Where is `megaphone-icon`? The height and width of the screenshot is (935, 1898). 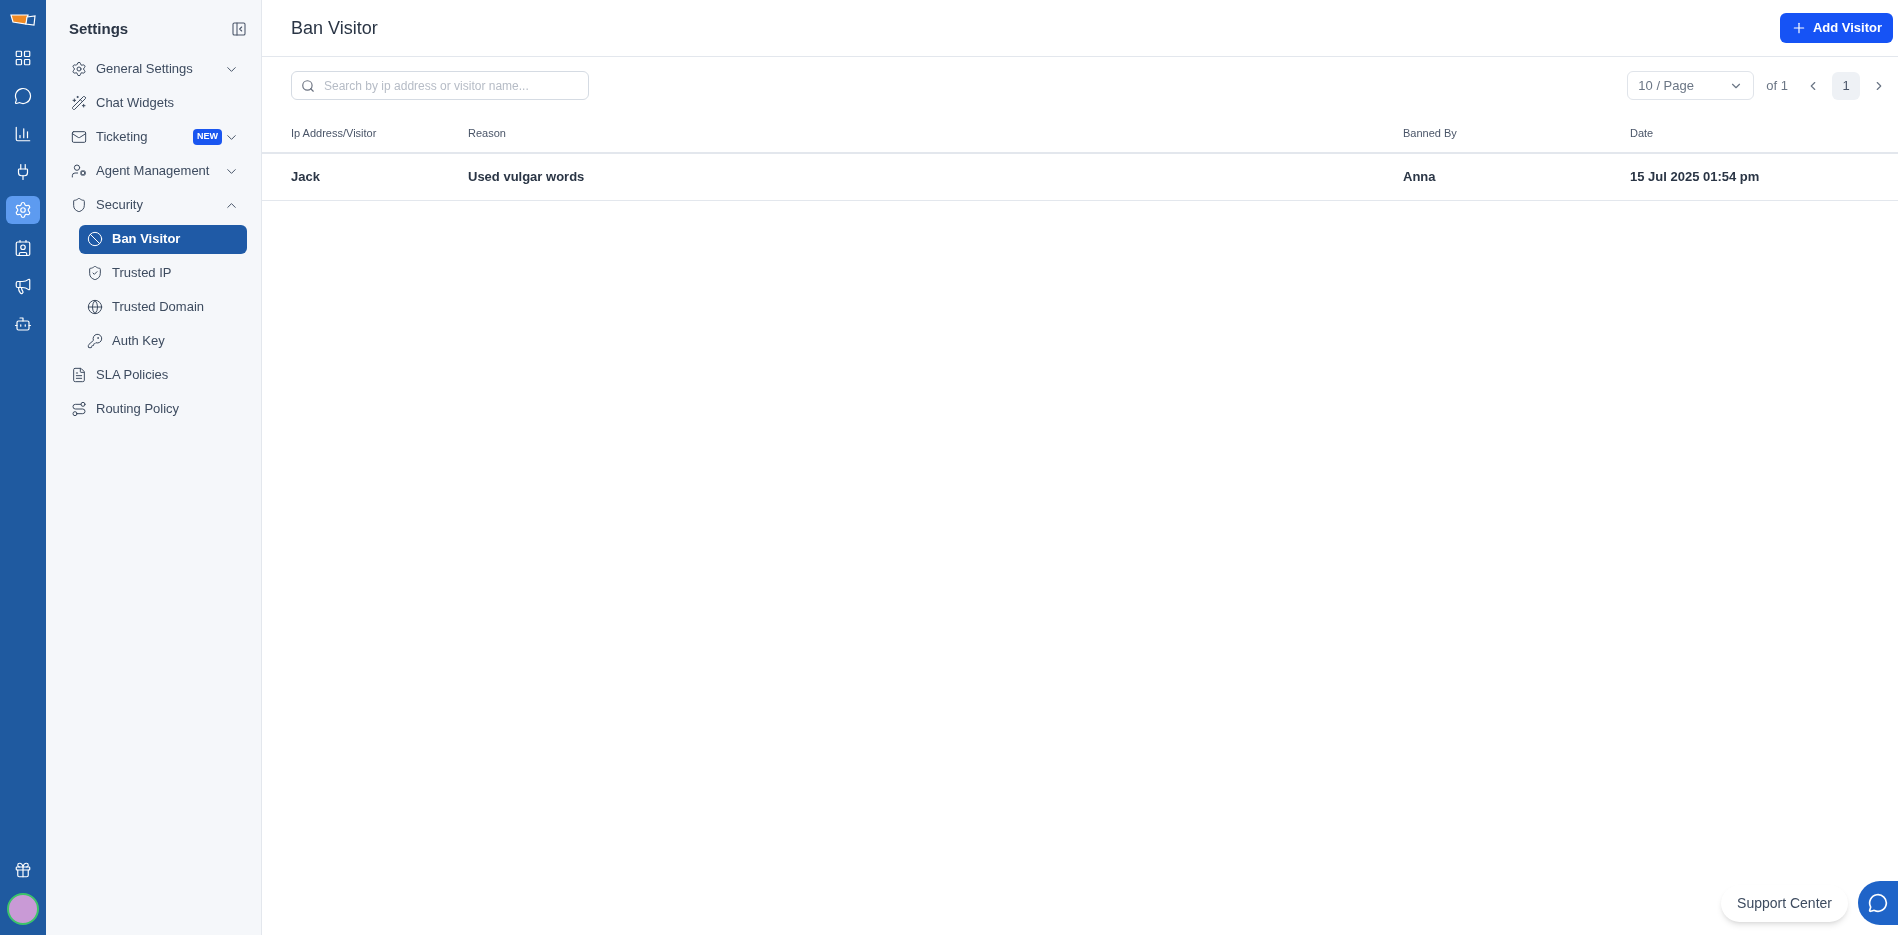 megaphone-icon is located at coordinates (23, 286).